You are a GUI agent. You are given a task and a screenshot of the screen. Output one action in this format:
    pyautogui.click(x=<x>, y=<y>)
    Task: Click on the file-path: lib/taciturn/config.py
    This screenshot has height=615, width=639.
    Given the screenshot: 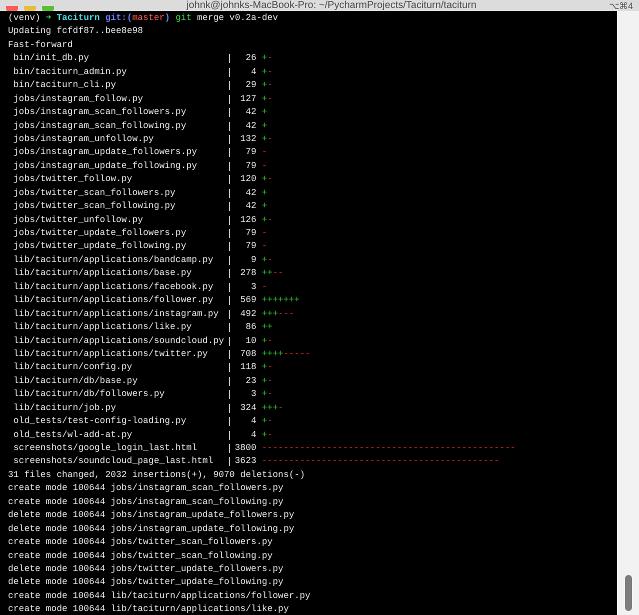 What is the action you would take?
    pyautogui.click(x=73, y=367)
    